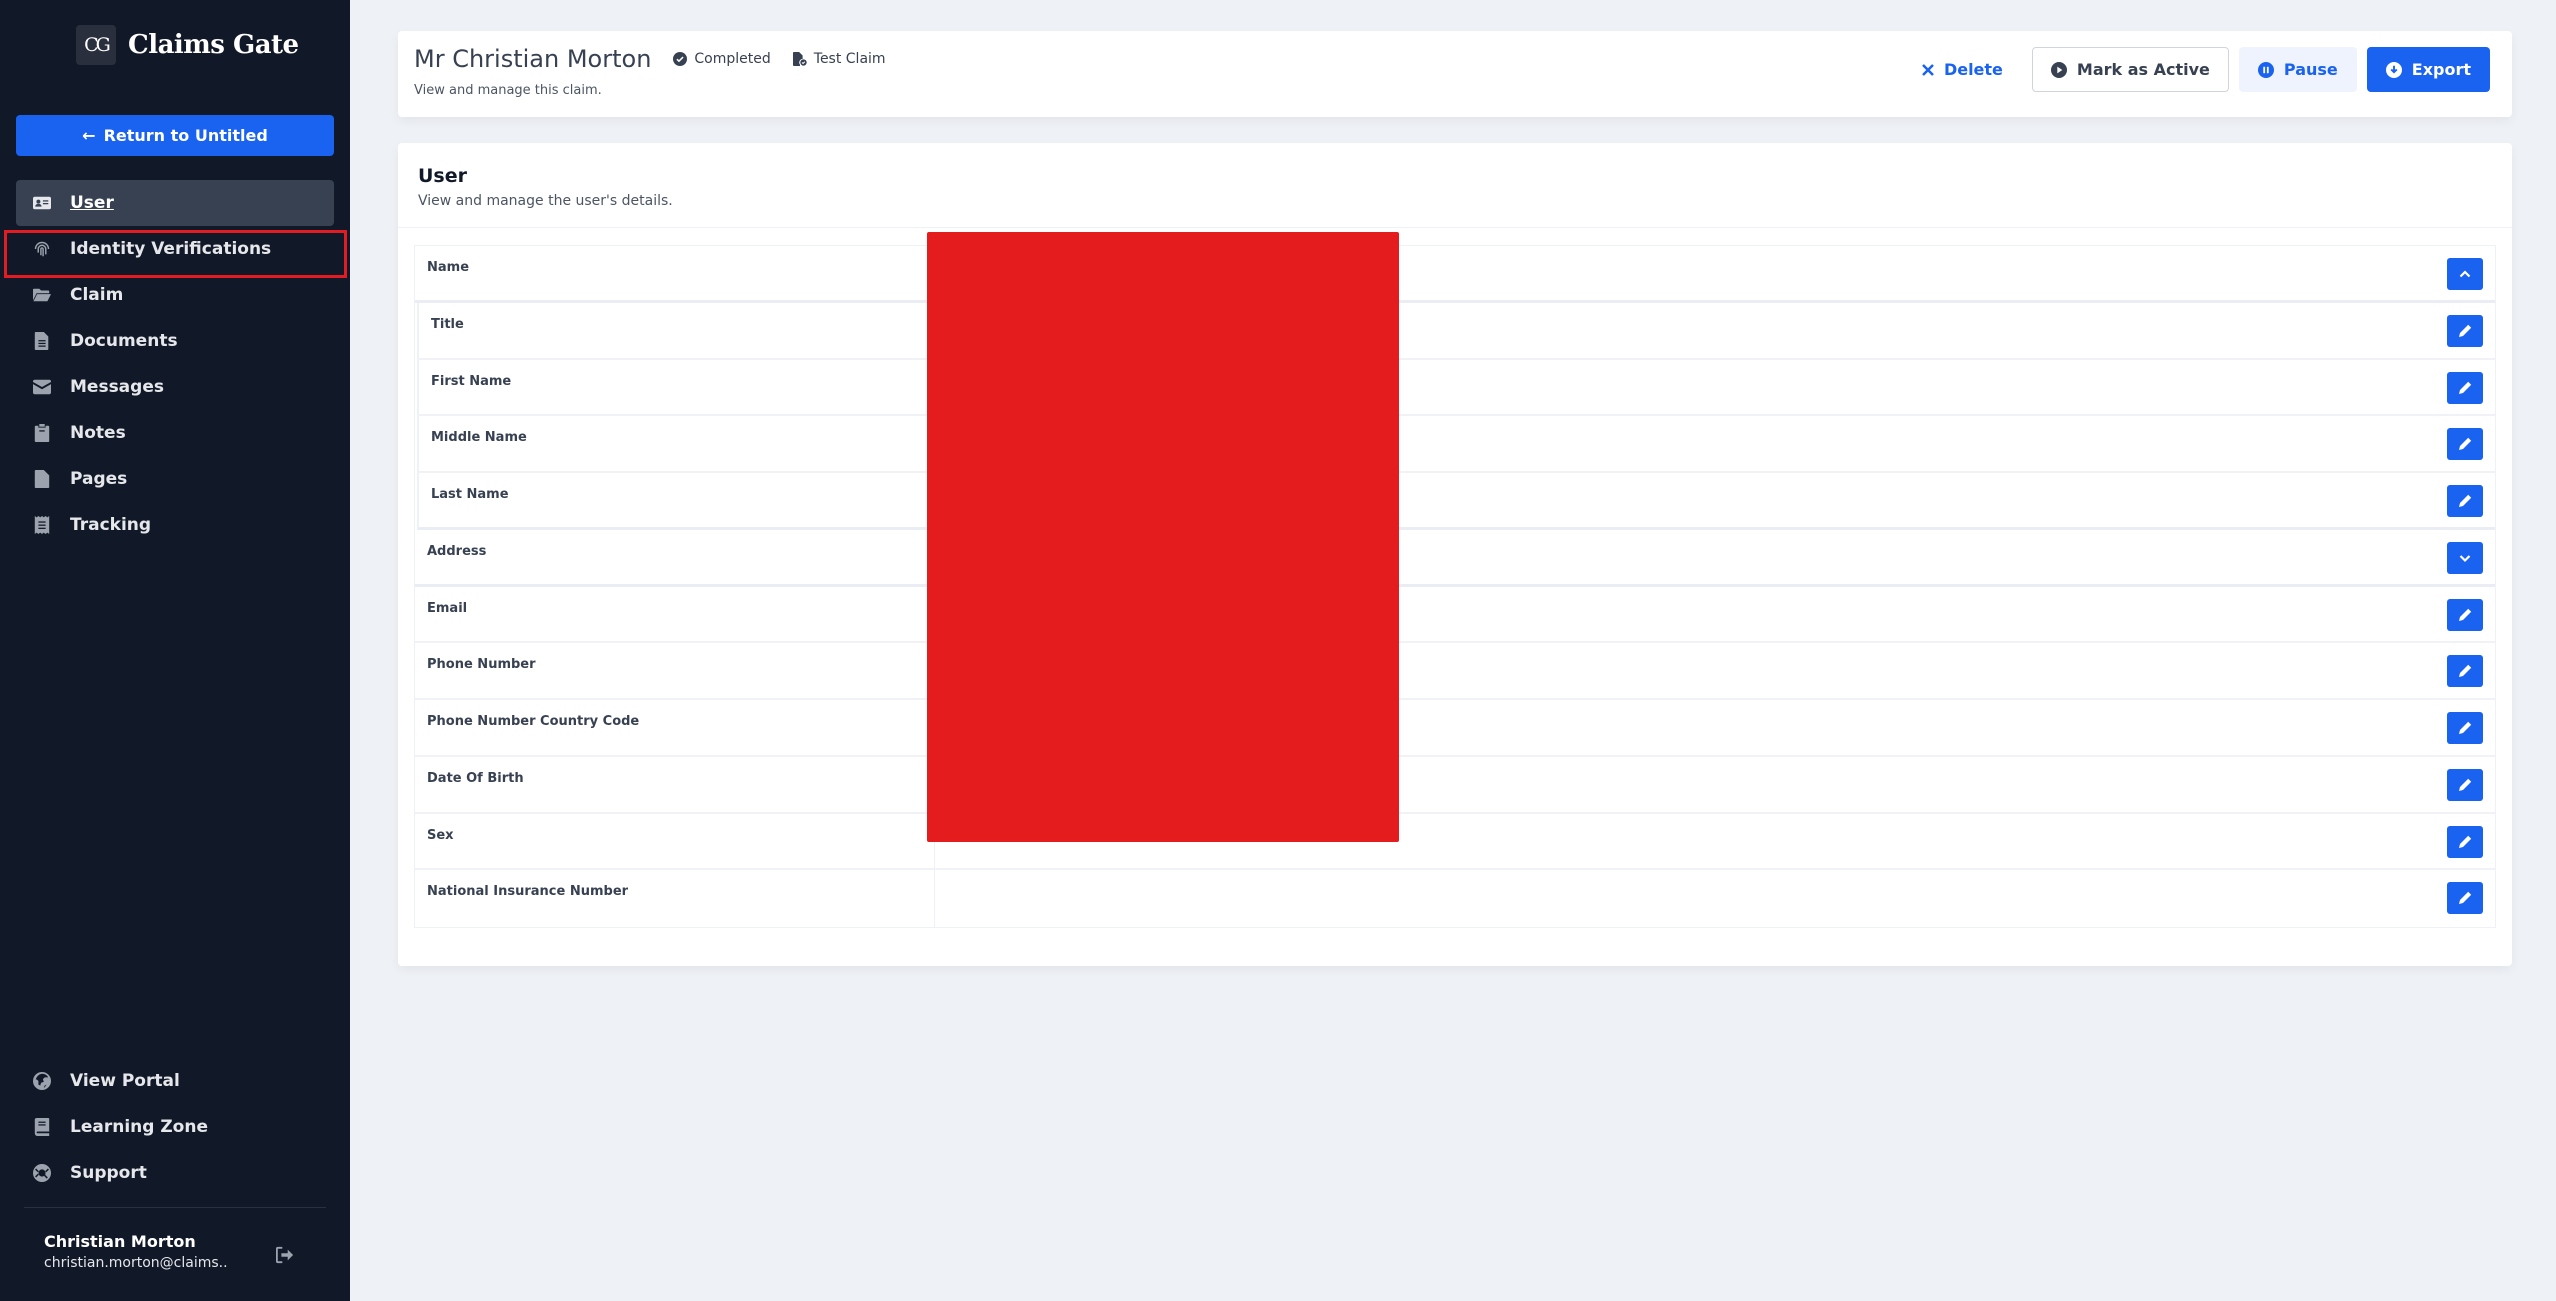 The image size is (2556, 1301). I want to click on field-label: Phone Number, so click(675, 670).